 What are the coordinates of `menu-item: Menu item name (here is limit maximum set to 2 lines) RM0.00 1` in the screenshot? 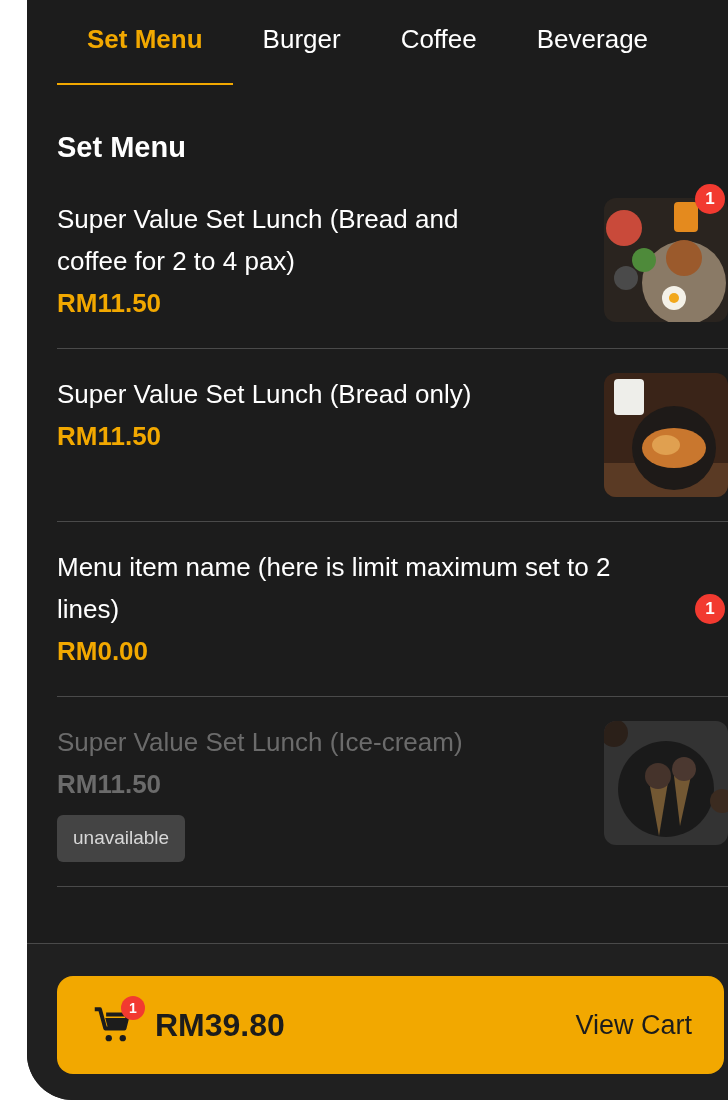 It's located at (392, 609).